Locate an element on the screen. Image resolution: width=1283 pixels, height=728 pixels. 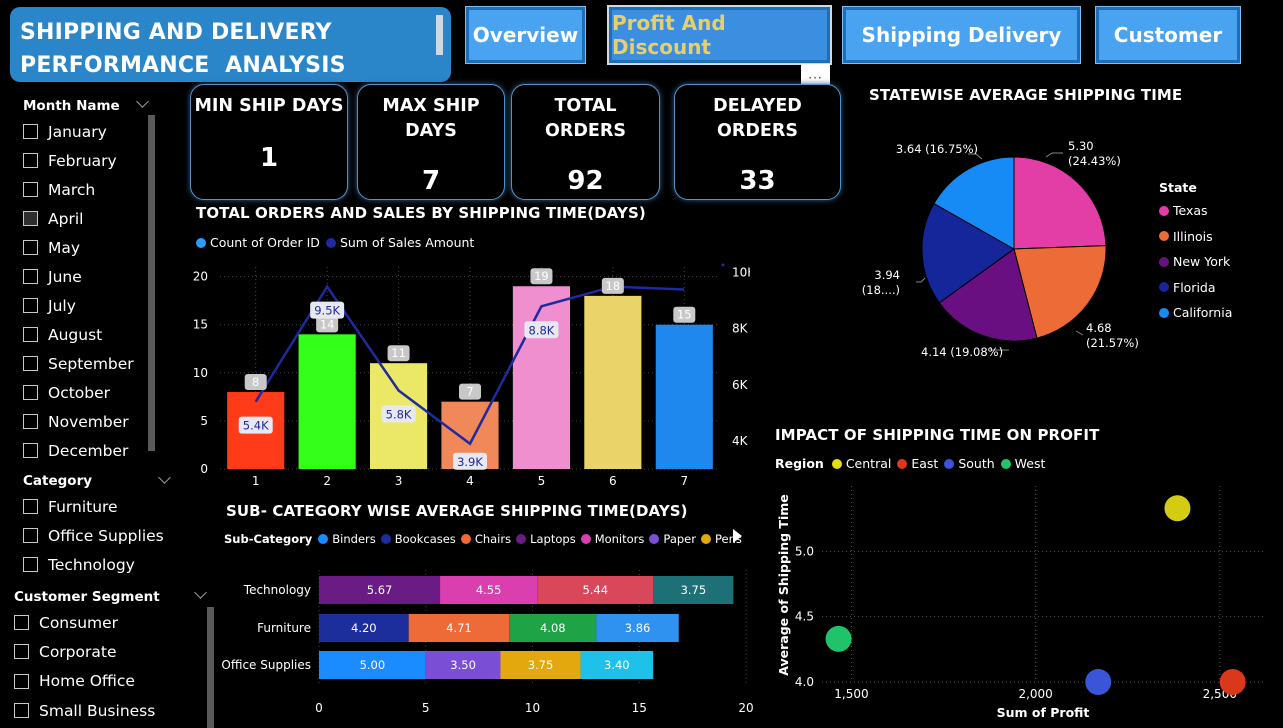
pie-legend-item: Illinois is located at coordinates (1195, 237).